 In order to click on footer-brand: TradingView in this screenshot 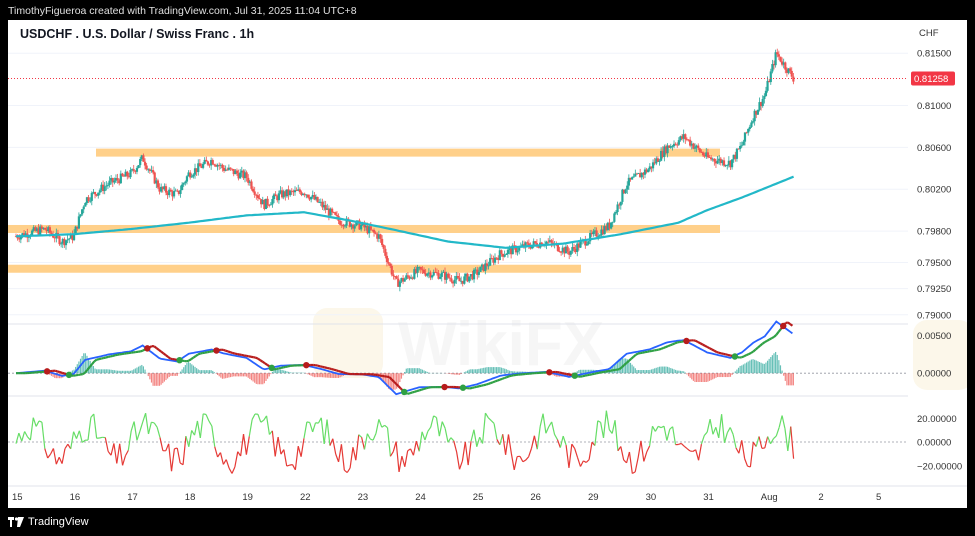, I will do `click(48, 522)`.